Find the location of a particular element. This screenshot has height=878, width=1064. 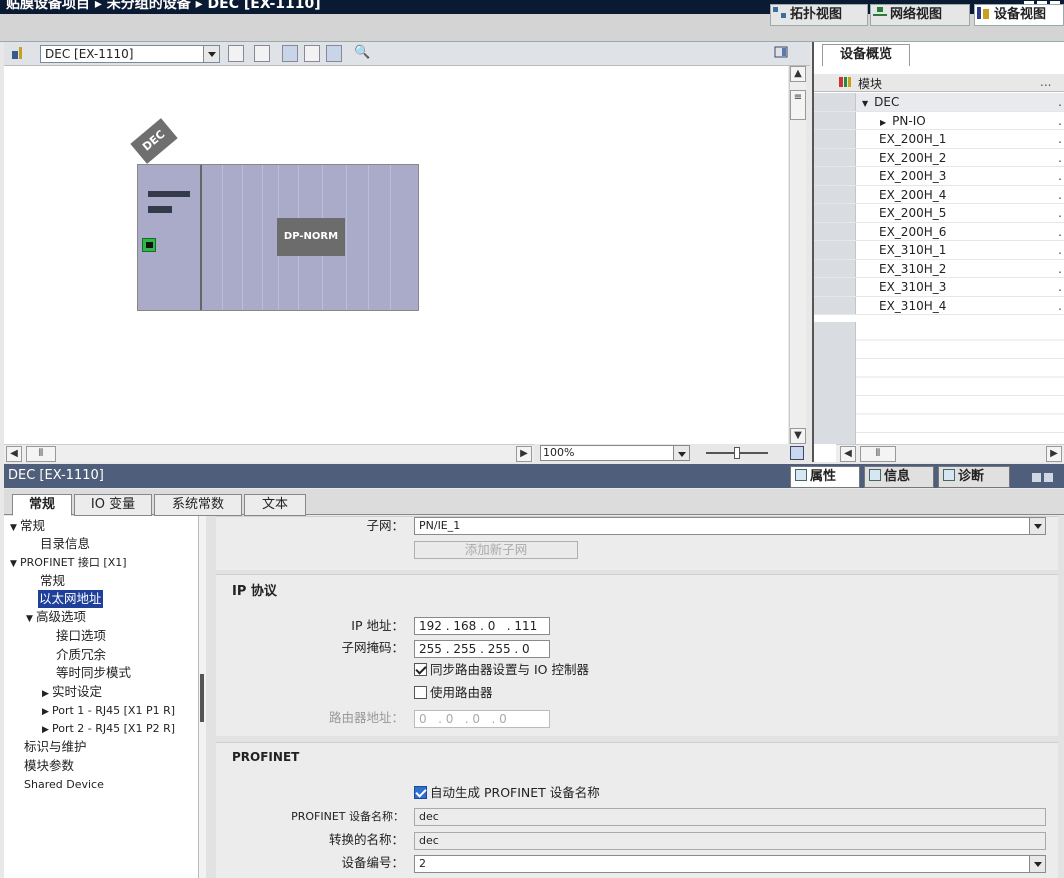

nav-item-media-redundancy: 介质冗余 is located at coordinates (81, 655).